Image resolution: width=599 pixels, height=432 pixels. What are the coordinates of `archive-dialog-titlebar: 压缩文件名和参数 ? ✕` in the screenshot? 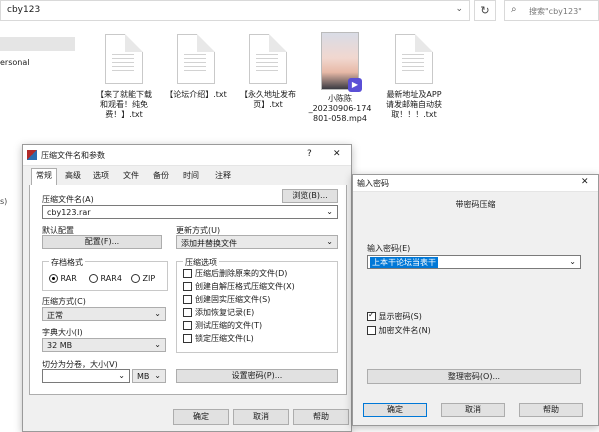 It's located at (187, 155).